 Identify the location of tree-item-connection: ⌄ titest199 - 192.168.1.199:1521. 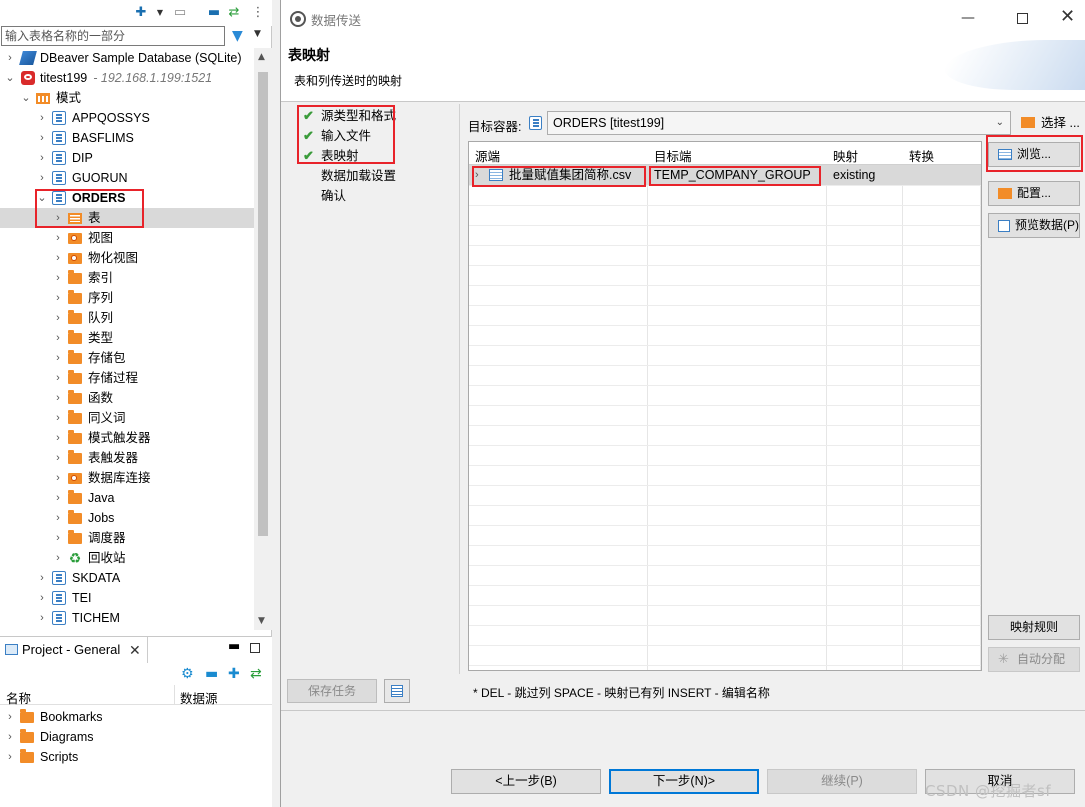
(127, 78).